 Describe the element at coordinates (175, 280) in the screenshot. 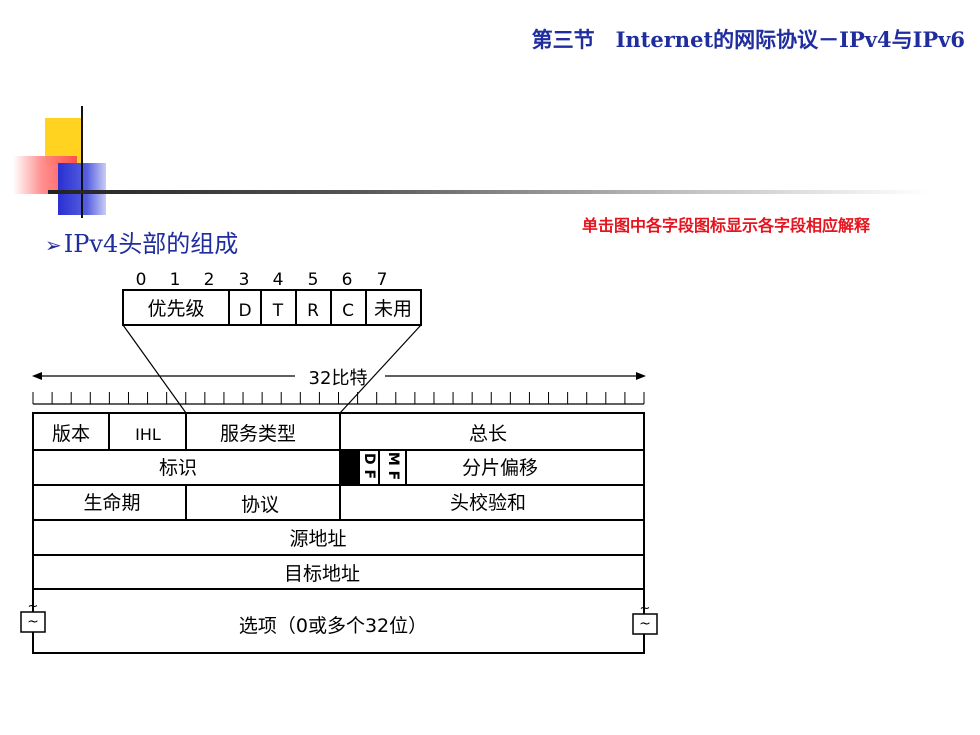

I see `tos-bit-label: 1` at that location.